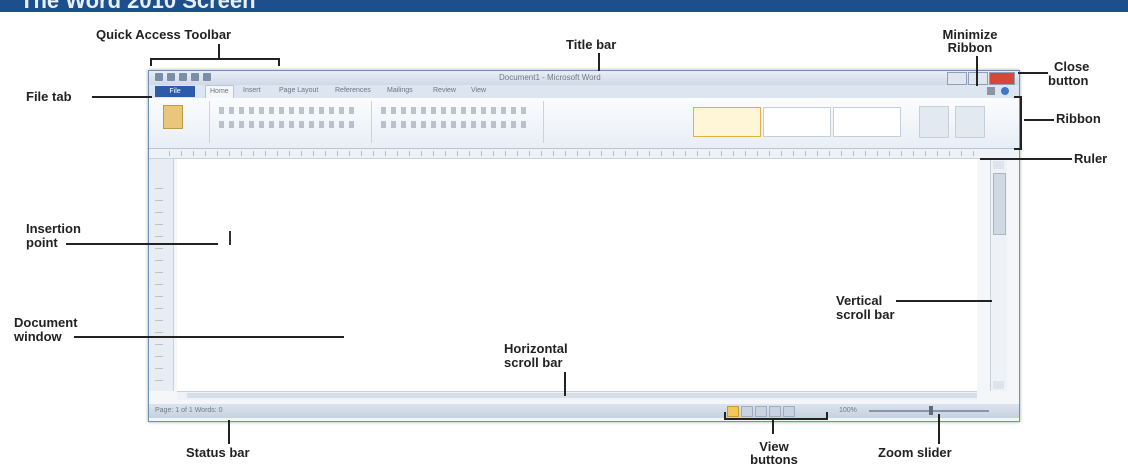 The height and width of the screenshot is (467, 1128). Describe the element at coordinates (1018, 123) in the screenshot. I see `bracket-ribbon` at that location.